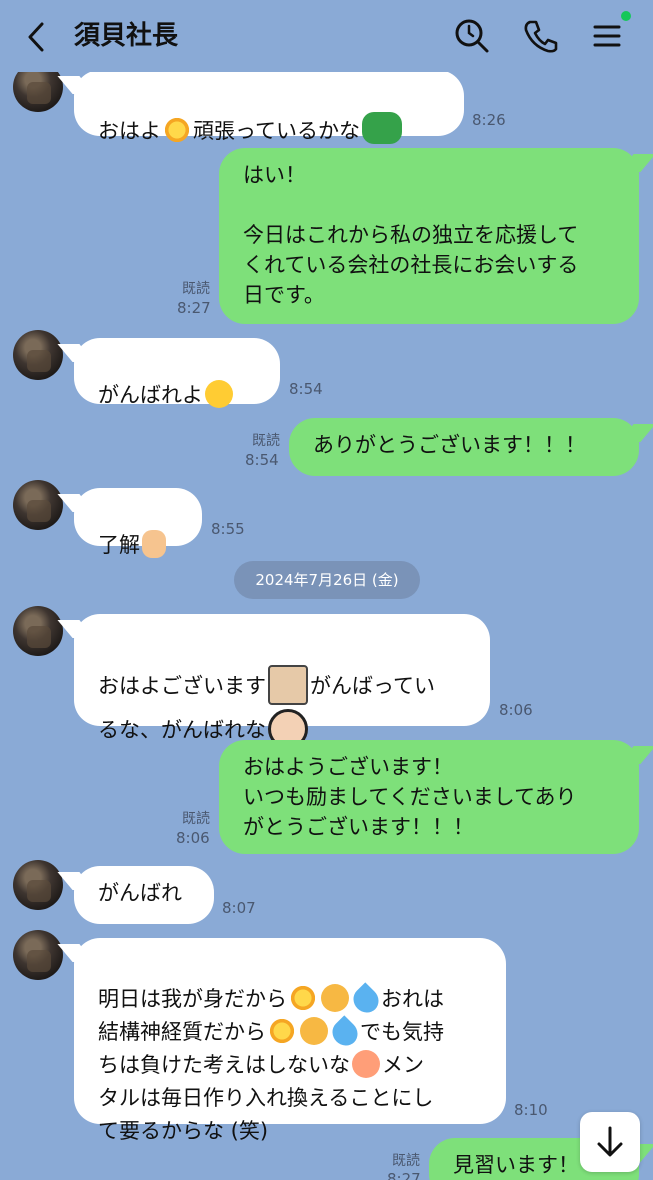 This screenshot has height=1180, width=653. Describe the element at coordinates (150, 395) in the screenshot. I see `message-text: がんばれよ` at that location.